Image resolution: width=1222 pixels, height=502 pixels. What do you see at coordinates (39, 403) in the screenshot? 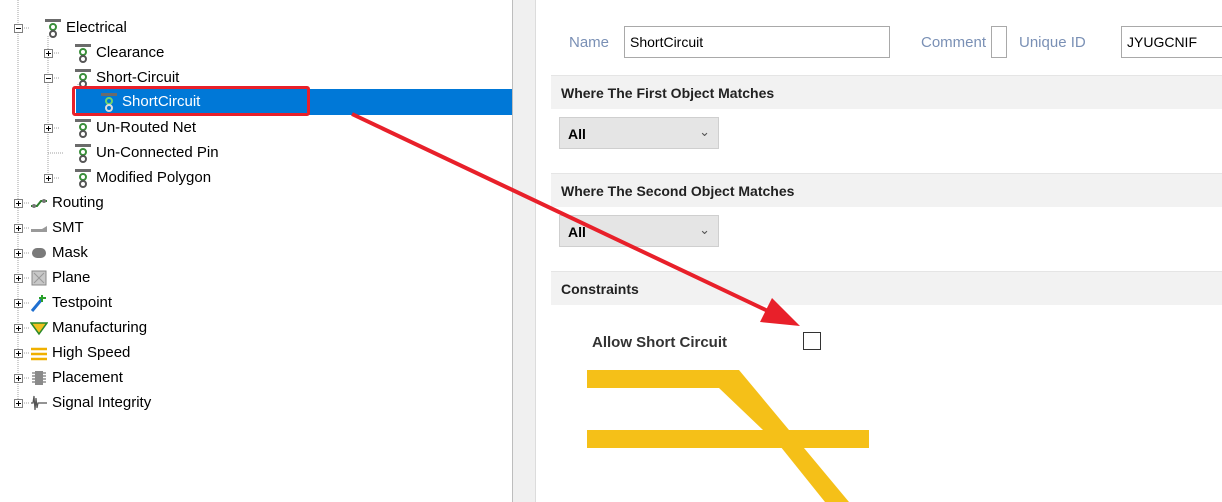
I see `signal-integrity-icon` at bounding box center [39, 403].